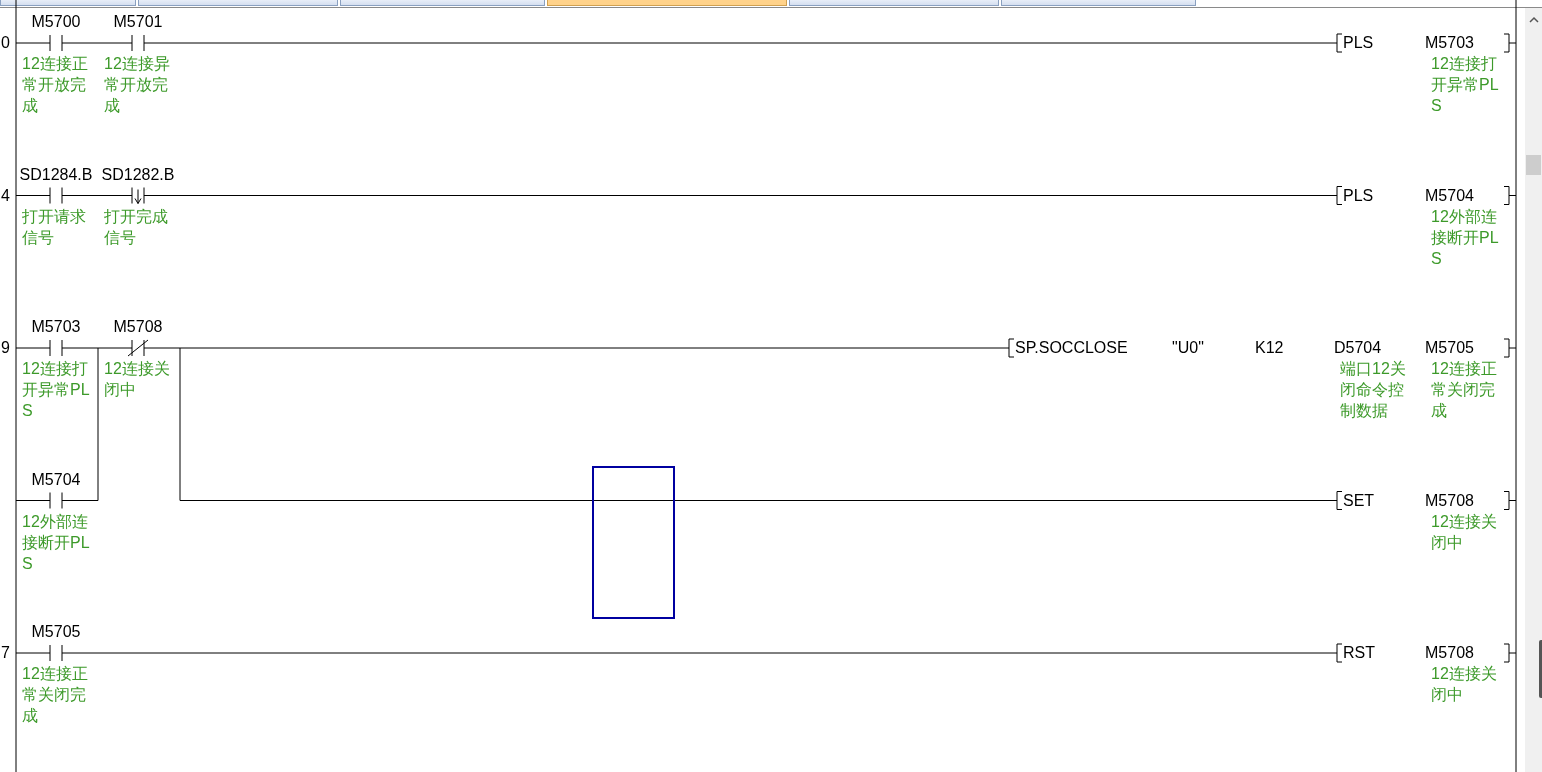  What do you see at coordinates (138, 327) in the screenshot?
I see `device-label: M5708` at bounding box center [138, 327].